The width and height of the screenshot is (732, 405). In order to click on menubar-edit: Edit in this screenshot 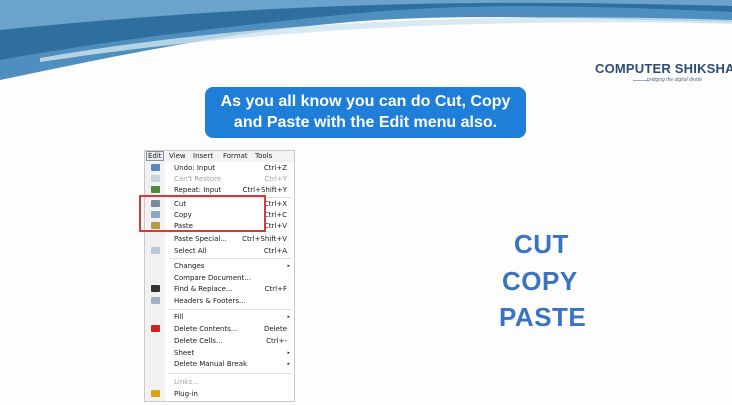, I will do `click(155, 156)`.